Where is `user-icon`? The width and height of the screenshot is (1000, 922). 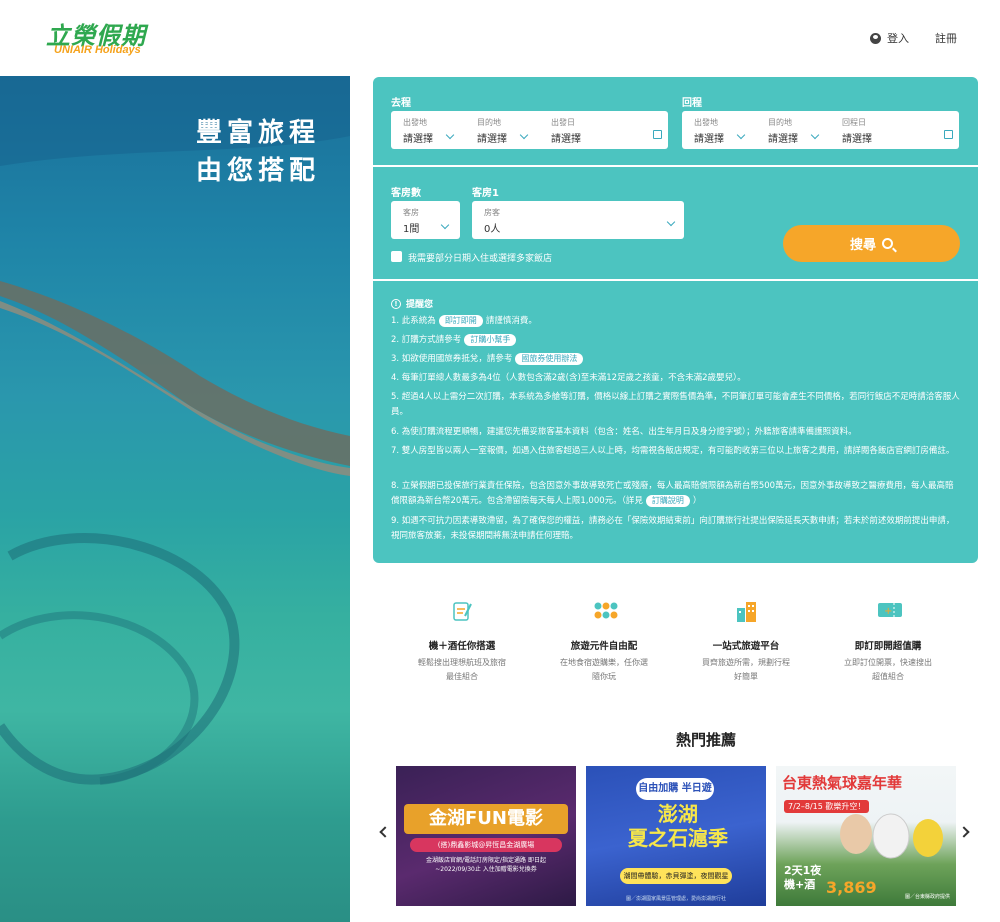 user-icon is located at coordinates (875, 38).